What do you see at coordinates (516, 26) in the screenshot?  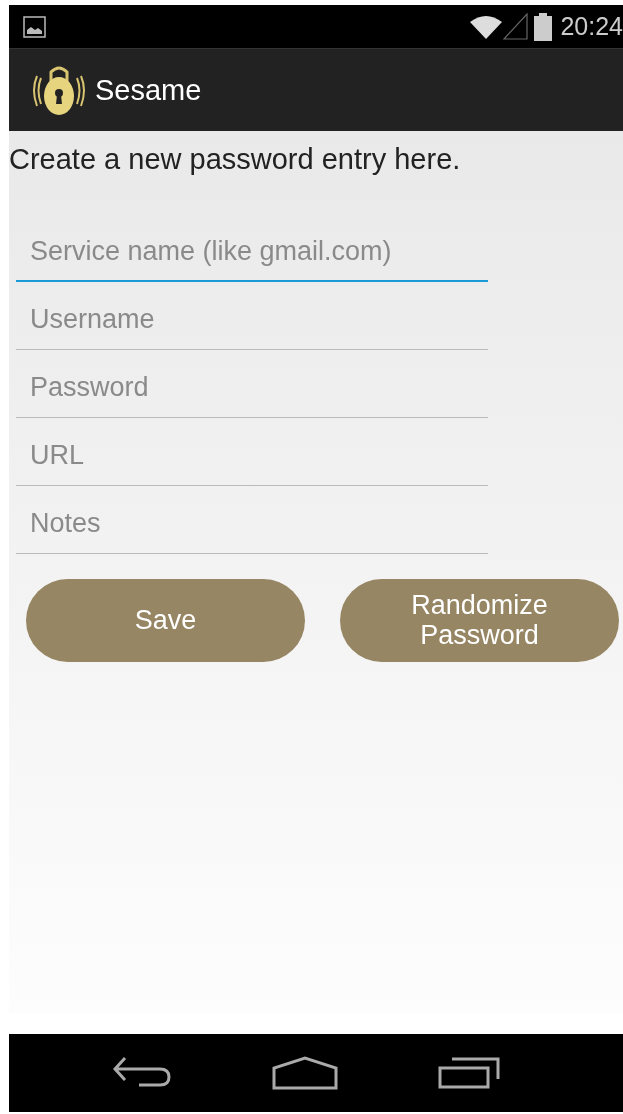 I see `signal-icon` at bounding box center [516, 26].